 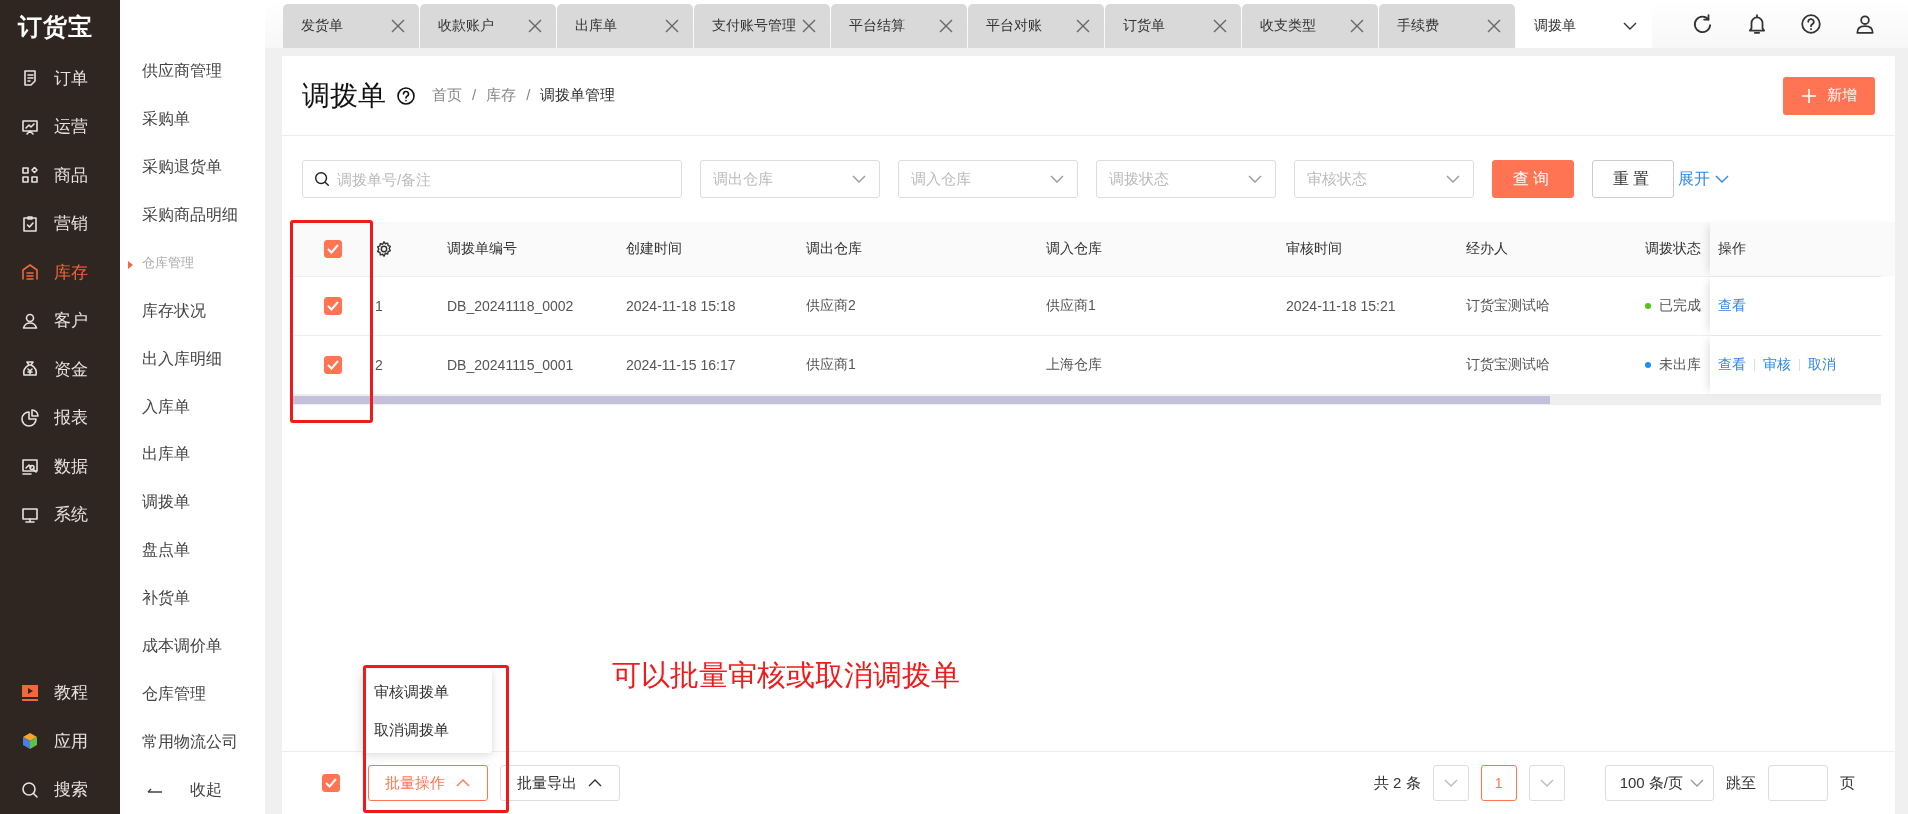 I want to click on tab: 手续费, so click(x=1447, y=26).